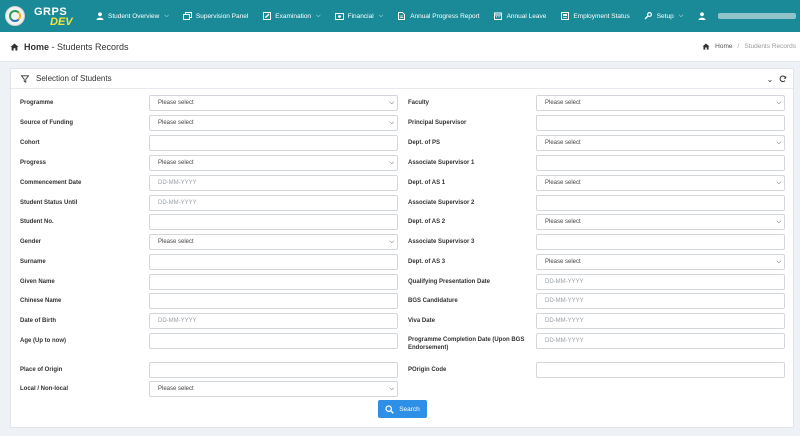 Image resolution: width=800 pixels, height=436 pixels. I want to click on search-icon, so click(389, 409).